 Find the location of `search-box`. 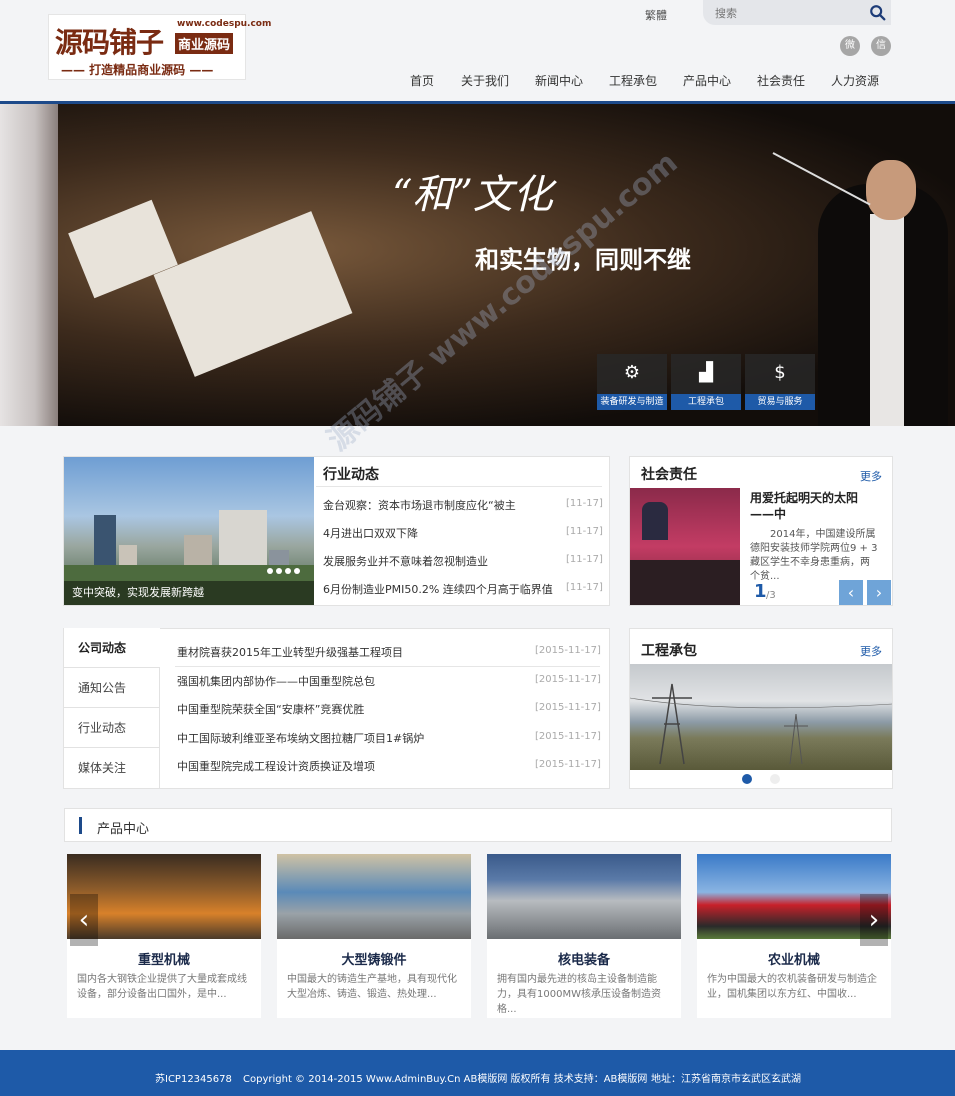

search-box is located at coordinates (797, 12).